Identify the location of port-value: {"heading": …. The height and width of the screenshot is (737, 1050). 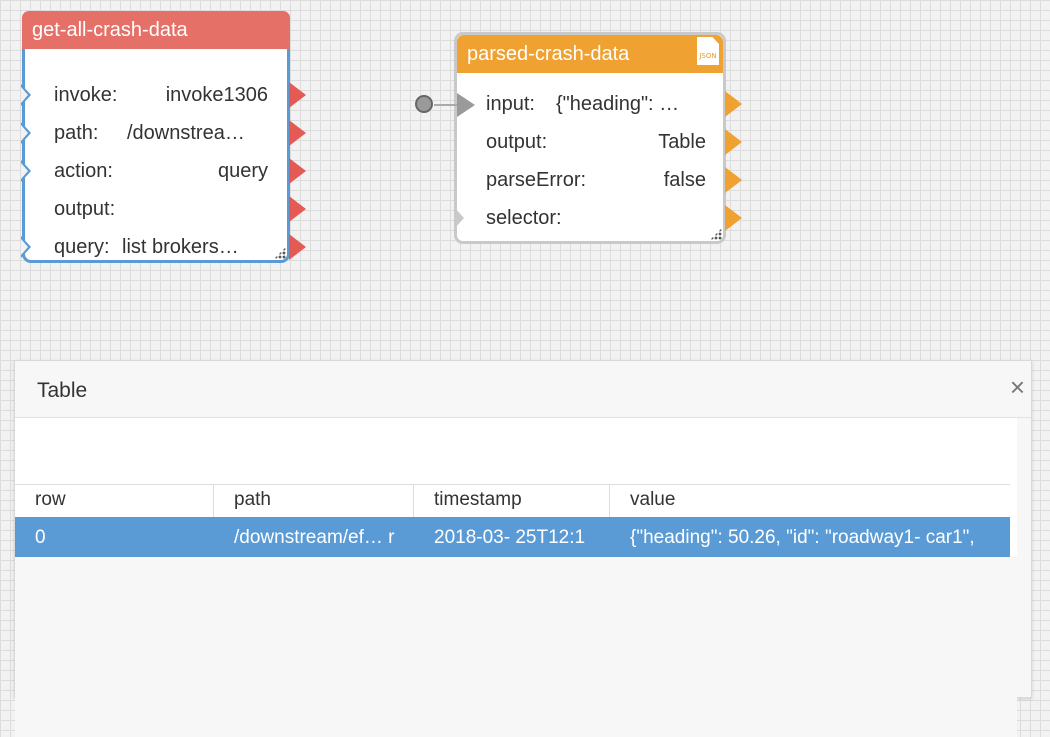
(618, 104).